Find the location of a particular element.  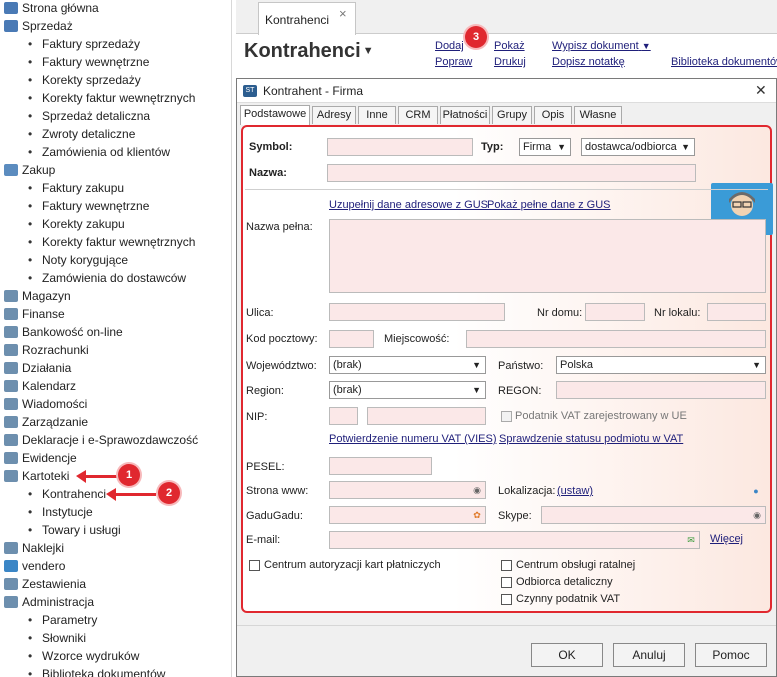

gus-fill-link: Uzupełnij dane adresowe z GUS is located at coordinates (408, 205).